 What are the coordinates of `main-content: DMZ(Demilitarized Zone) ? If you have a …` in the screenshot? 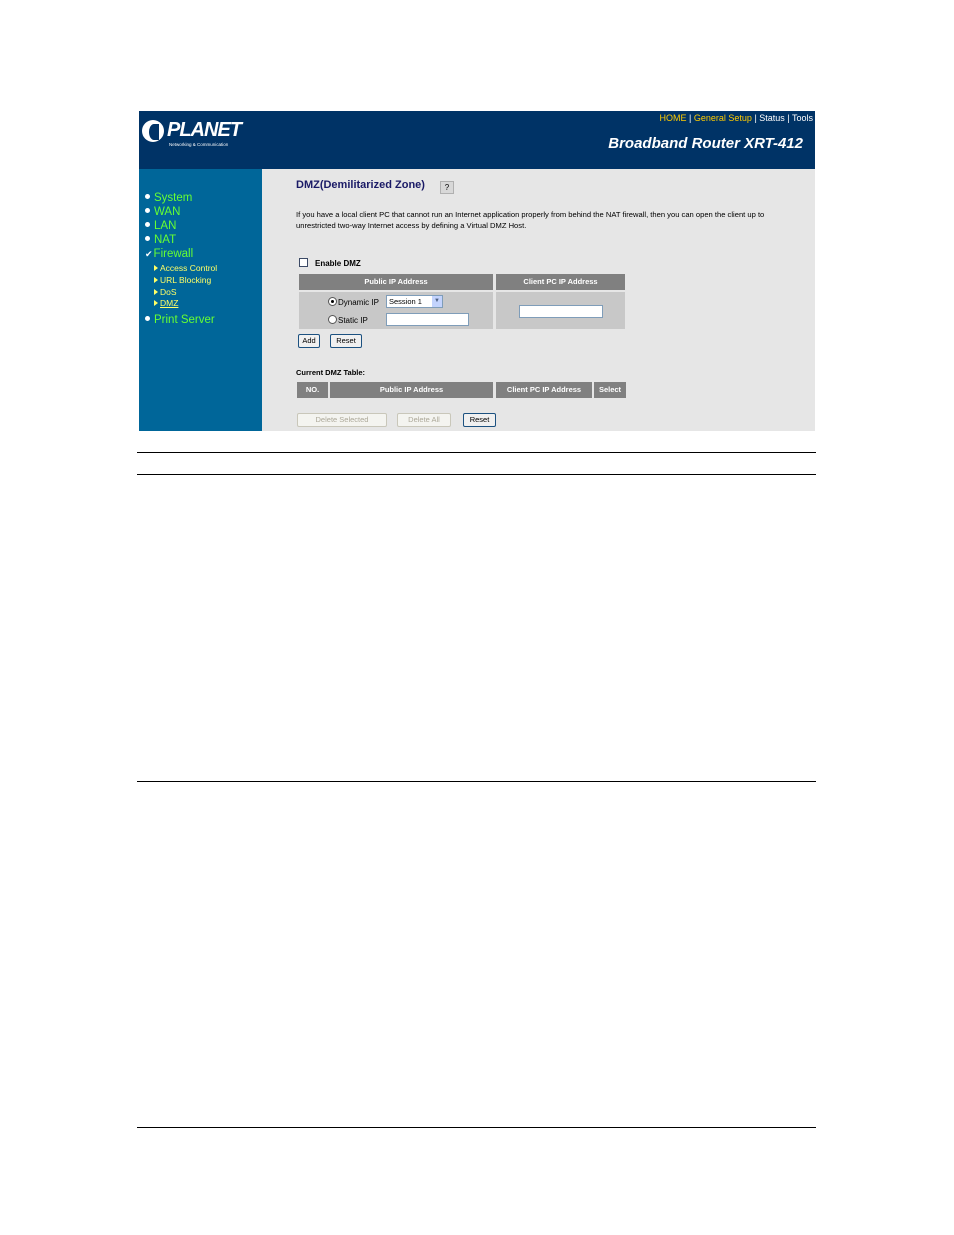 It's located at (538, 300).